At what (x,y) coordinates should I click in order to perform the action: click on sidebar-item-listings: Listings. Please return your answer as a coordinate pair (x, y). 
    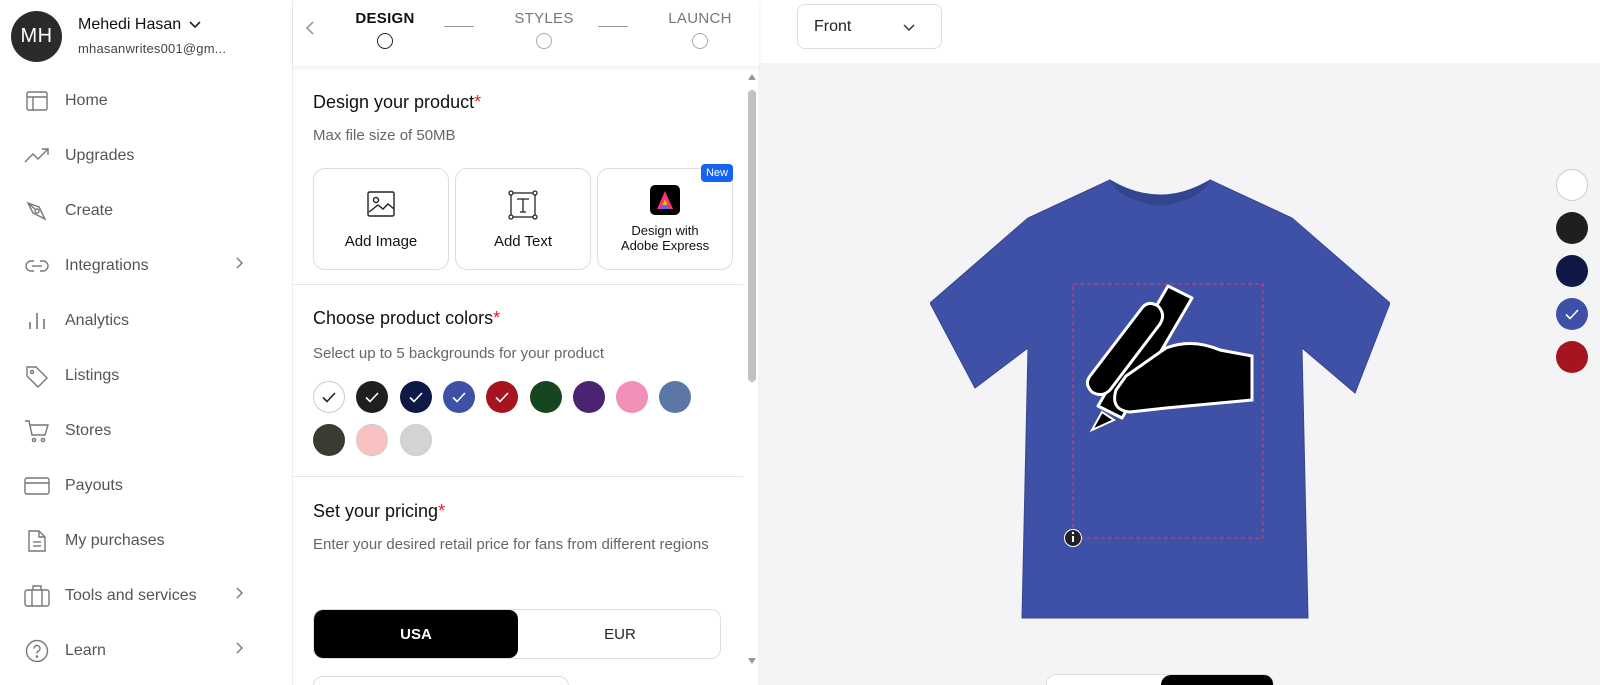
    Looking at the image, I should click on (146, 375).